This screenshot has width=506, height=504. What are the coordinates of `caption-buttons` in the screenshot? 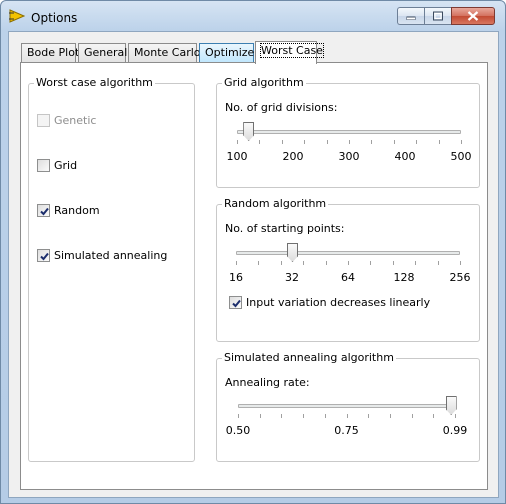 It's located at (446, 16).